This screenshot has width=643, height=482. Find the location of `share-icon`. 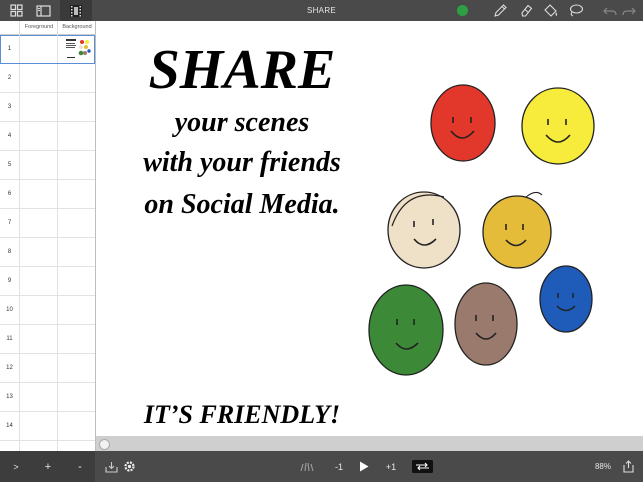

share-icon is located at coordinates (628, 466).